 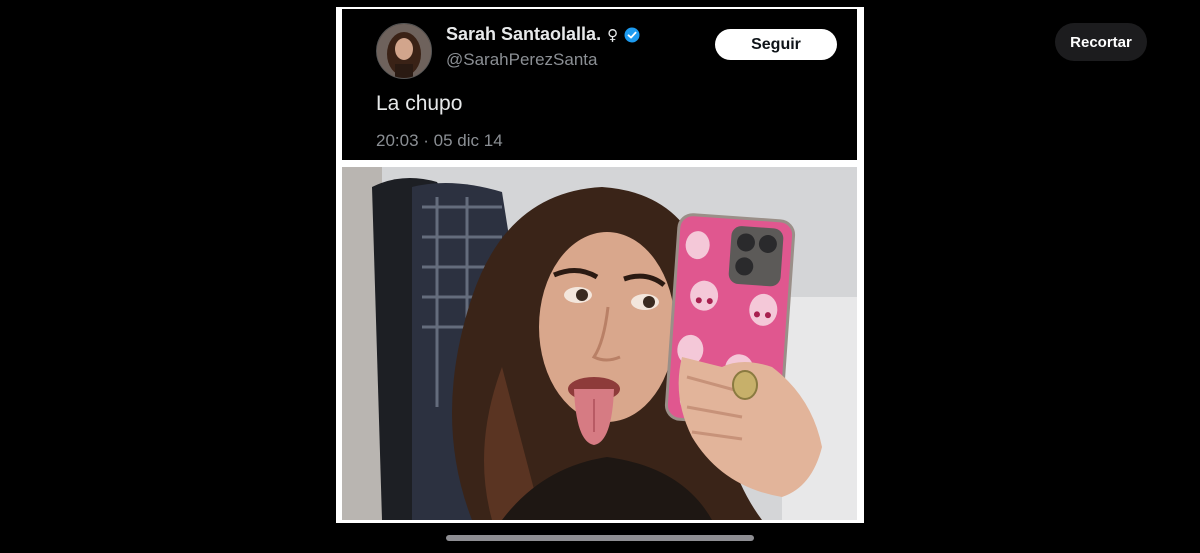 What do you see at coordinates (600, 538) in the screenshot?
I see `scroll-indicator` at bounding box center [600, 538].